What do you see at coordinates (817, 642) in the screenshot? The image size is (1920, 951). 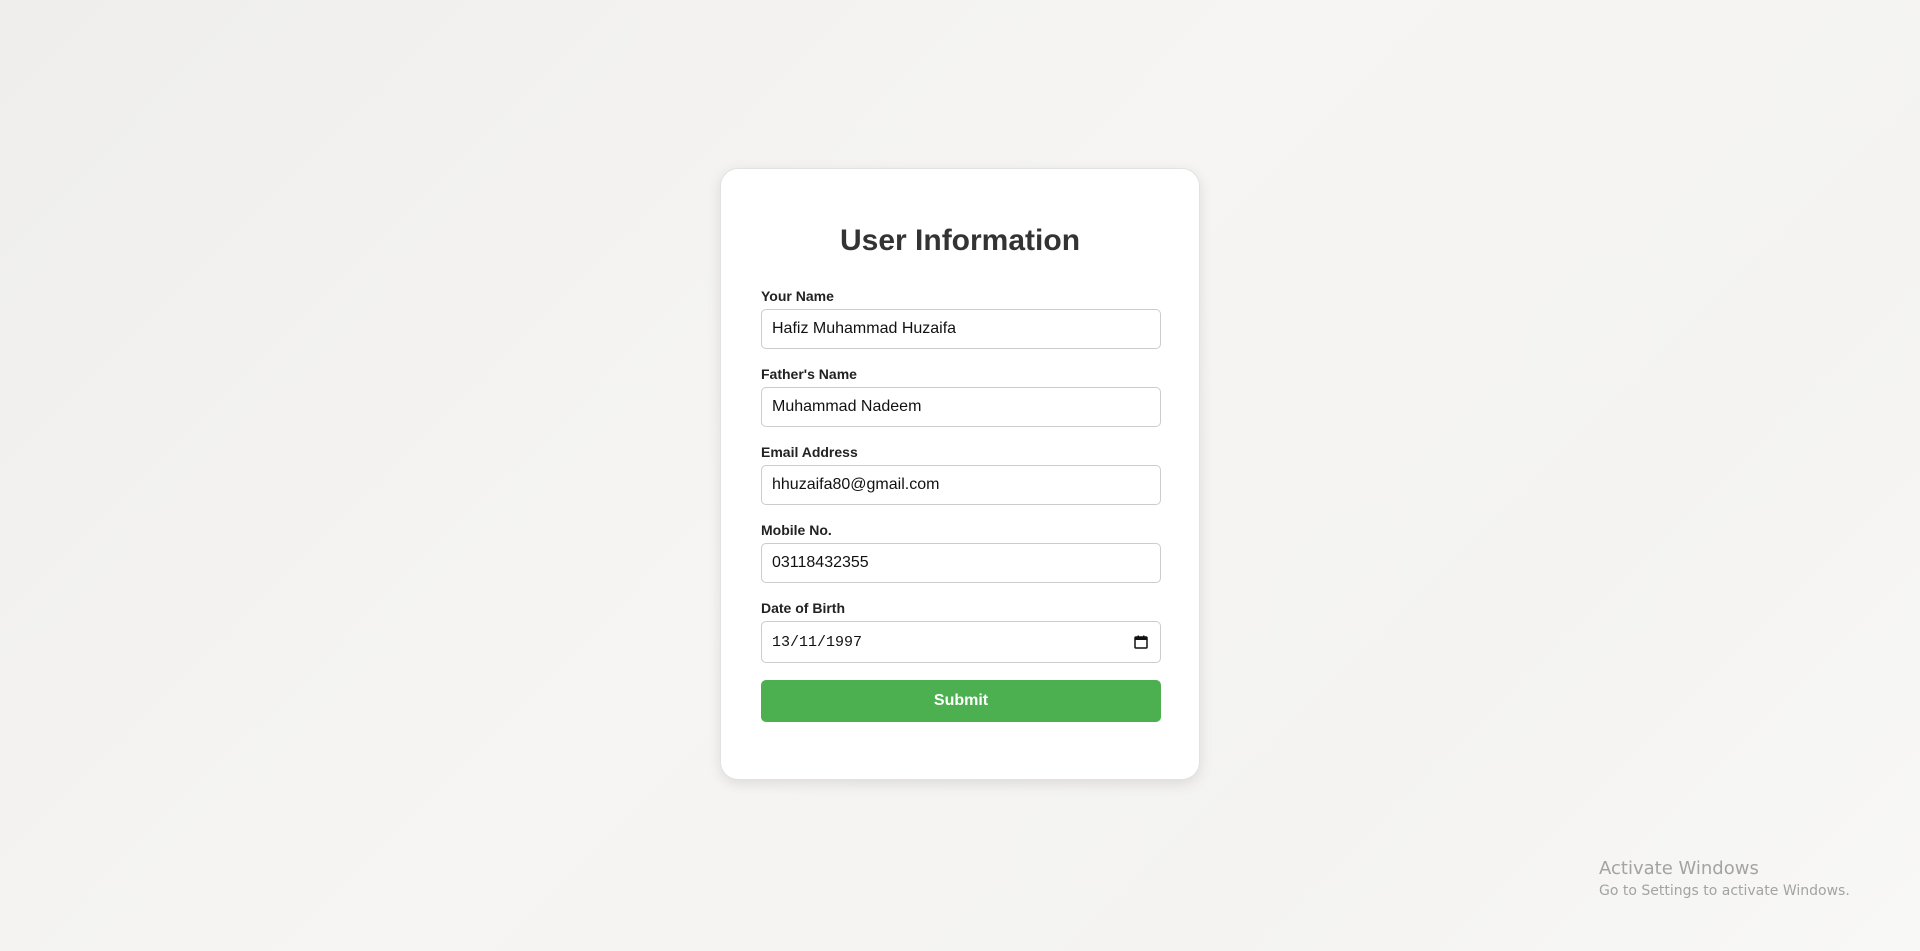 I see `dob-value: 13/11/1997` at bounding box center [817, 642].